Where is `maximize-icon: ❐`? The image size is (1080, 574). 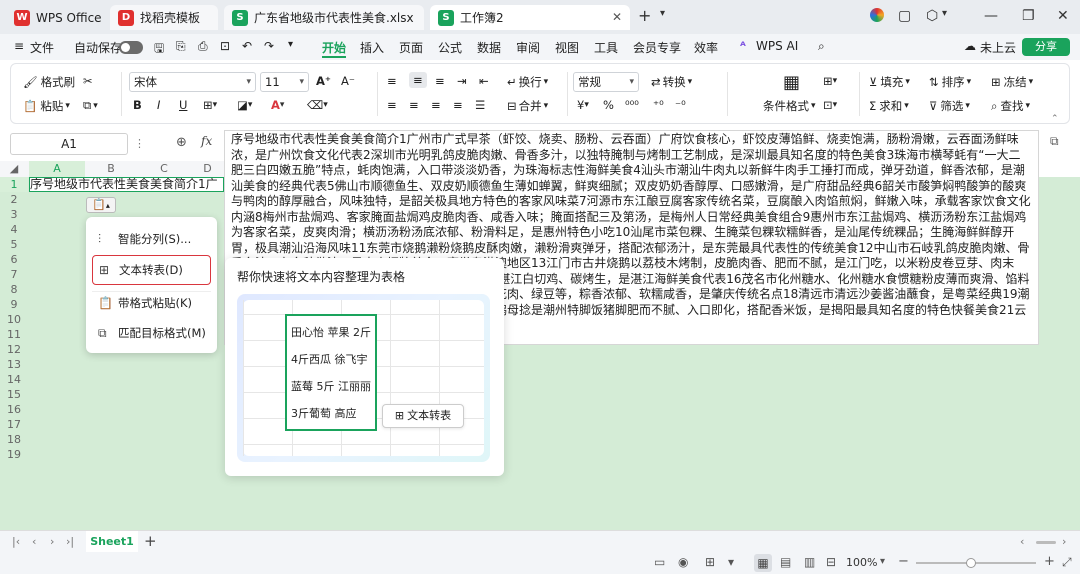
maximize-icon: ❐ is located at coordinates (1028, 16).